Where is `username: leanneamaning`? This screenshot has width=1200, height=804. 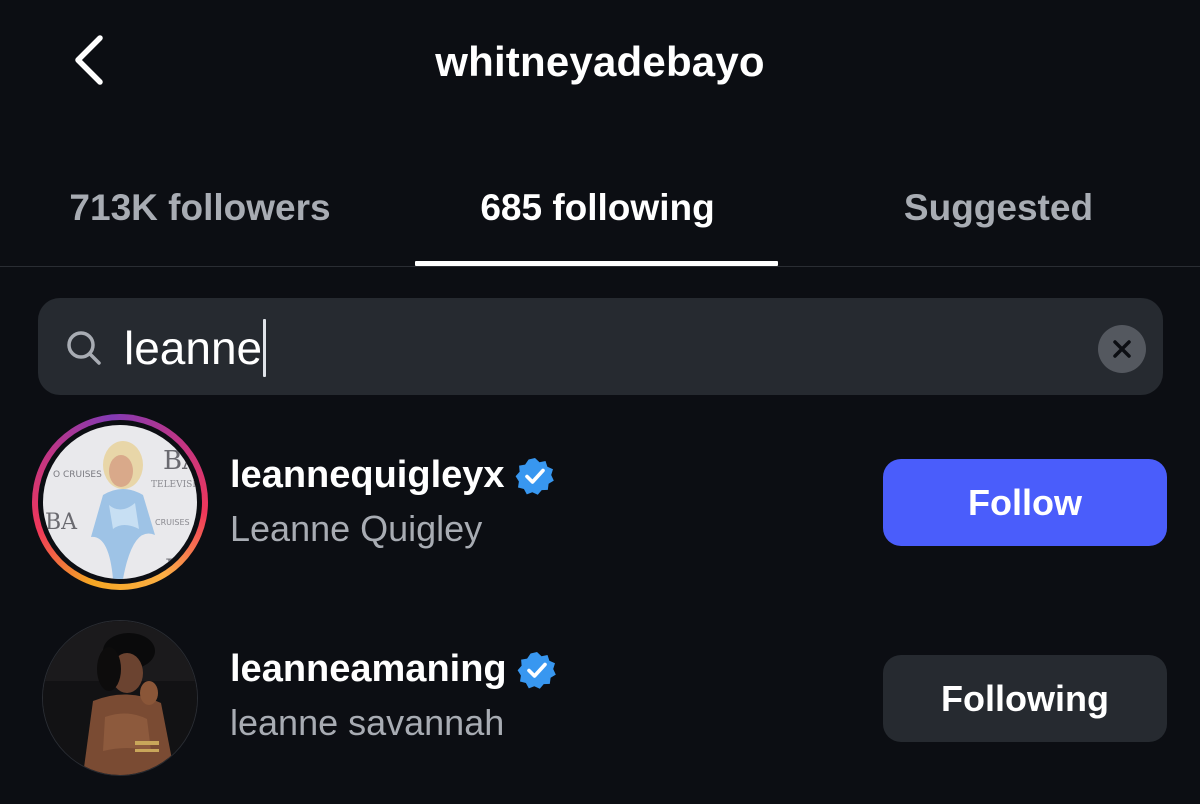 username: leanneamaning is located at coordinates (368, 669).